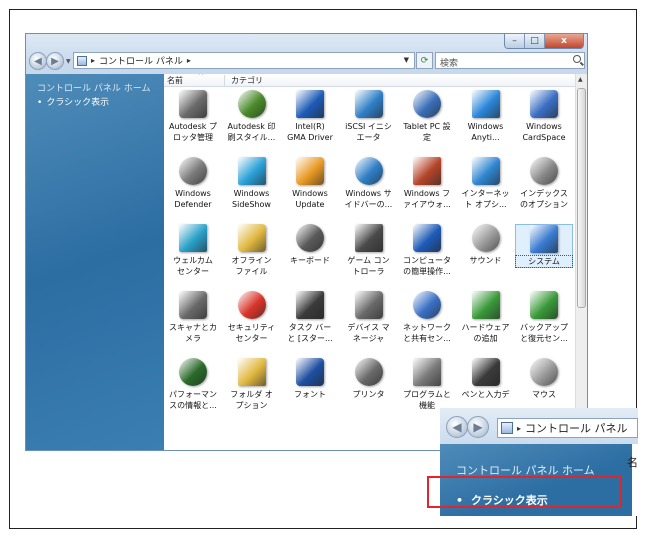  Describe the element at coordinates (544, 183) in the screenshot. I see `control-panel-item: インデックス のオプション` at that location.